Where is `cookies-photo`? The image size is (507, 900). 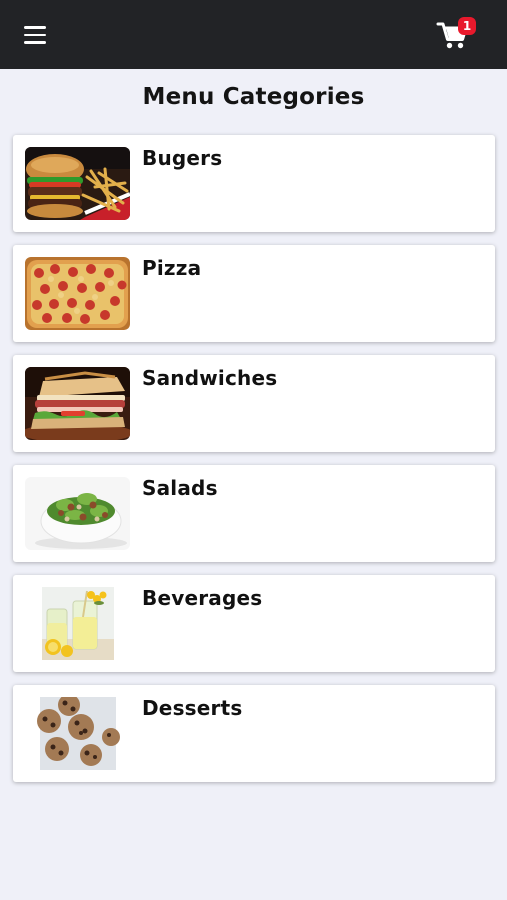
cookies-photo is located at coordinates (77, 733).